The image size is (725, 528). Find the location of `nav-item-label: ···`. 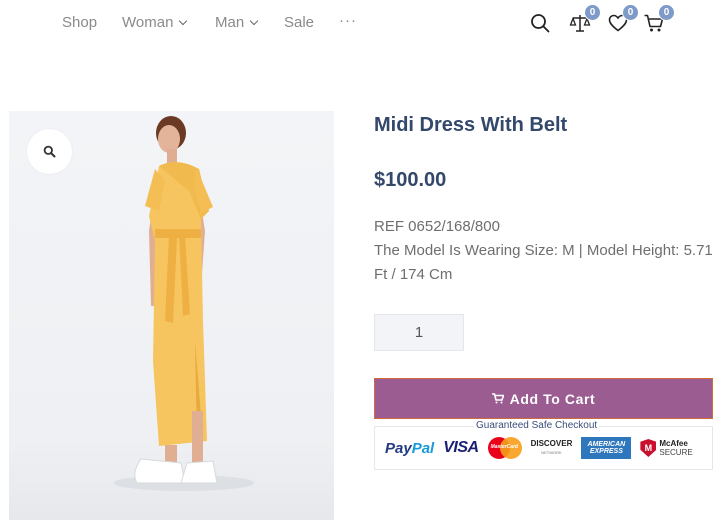

nav-item-label: ··· is located at coordinates (348, 20).